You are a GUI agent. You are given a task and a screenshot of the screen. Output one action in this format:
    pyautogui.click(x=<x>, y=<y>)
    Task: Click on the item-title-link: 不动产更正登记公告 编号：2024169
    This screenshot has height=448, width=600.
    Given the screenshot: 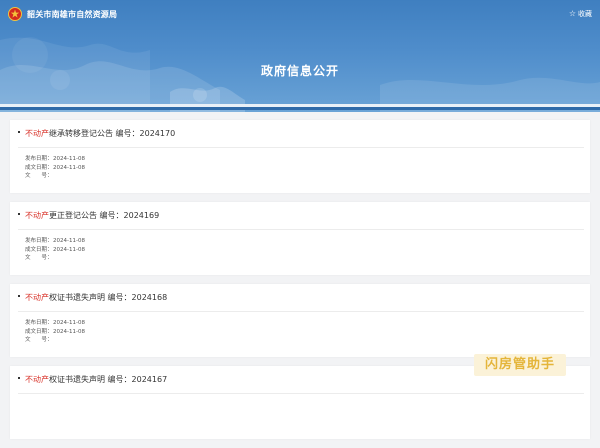 What is the action you would take?
    pyautogui.click(x=92, y=215)
    